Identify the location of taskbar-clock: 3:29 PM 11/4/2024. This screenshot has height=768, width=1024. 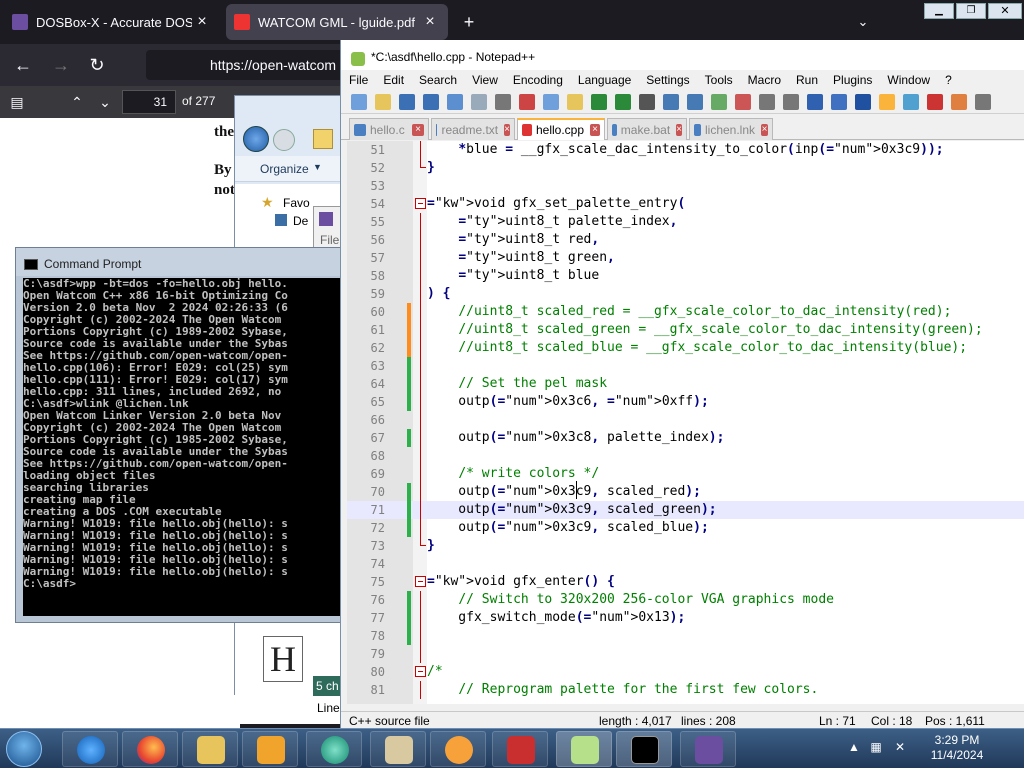
(957, 748).